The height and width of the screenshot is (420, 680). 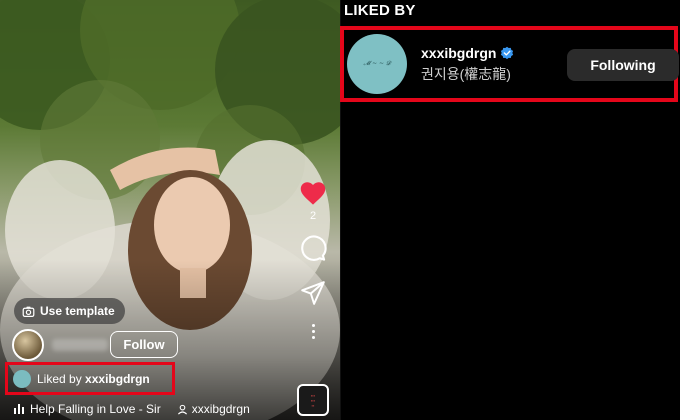 What do you see at coordinates (28, 345) in the screenshot?
I see `poster-avatar` at bounding box center [28, 345].